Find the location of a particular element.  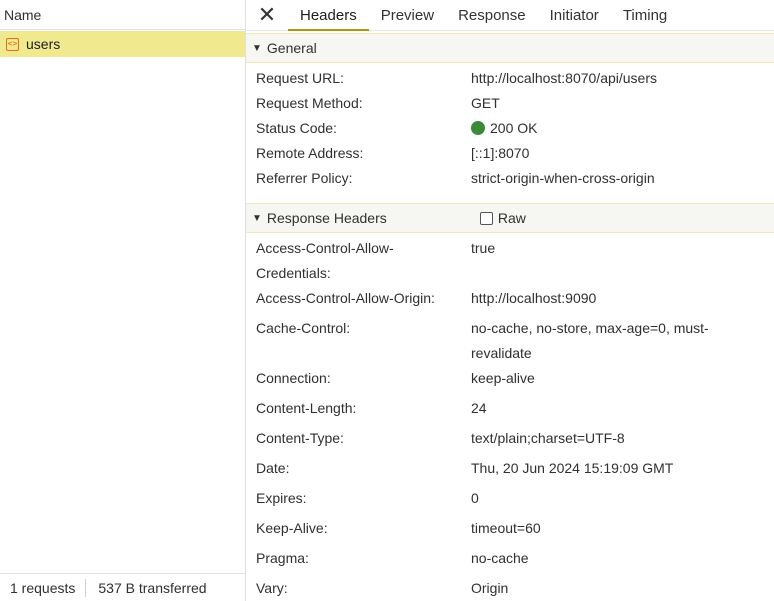

header-key: Cache-Control: is located at coordinates (303, 328).